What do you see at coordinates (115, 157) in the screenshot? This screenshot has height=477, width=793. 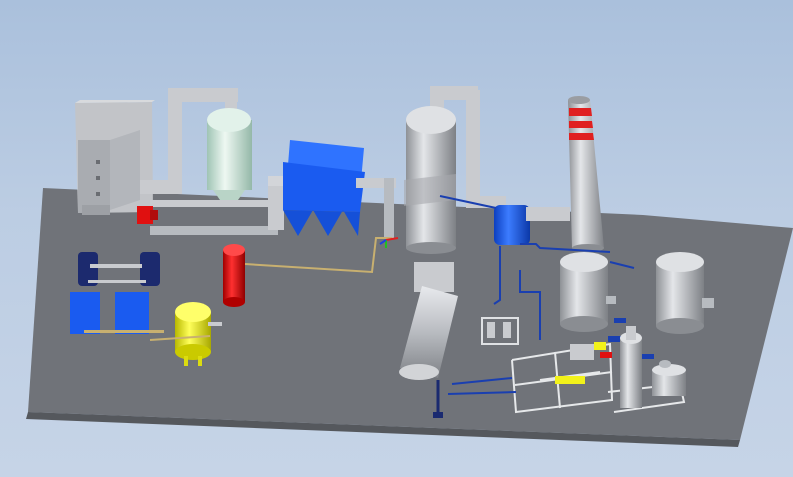 I see `boiler-house` at bounding box center [115, 157].